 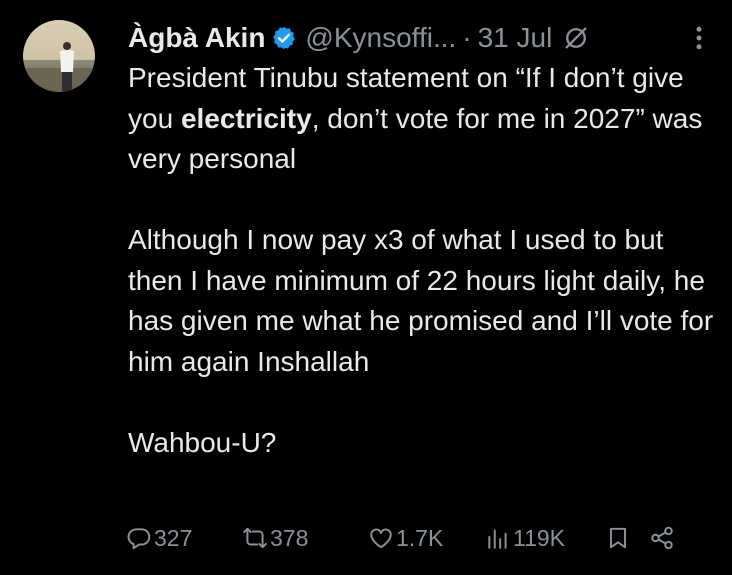 I want to click on avatar, so click(x=59, y=56).